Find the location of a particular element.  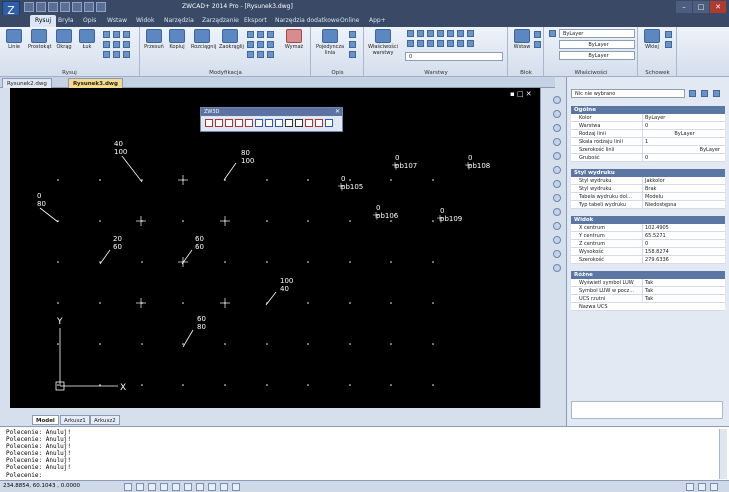

section-rozne: Różne is located at coordinates (648, 275).